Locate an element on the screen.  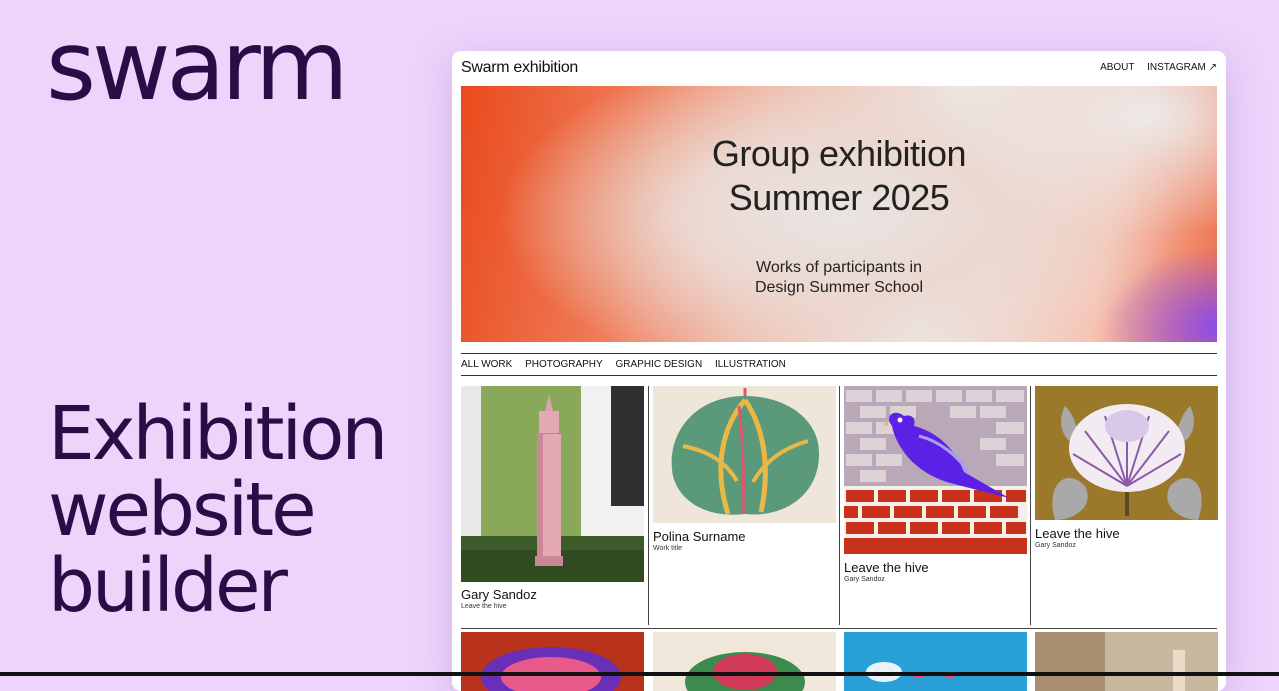
filter-graphic-design: GRAPHIC DESIGN is located at coordinates (658, 364).